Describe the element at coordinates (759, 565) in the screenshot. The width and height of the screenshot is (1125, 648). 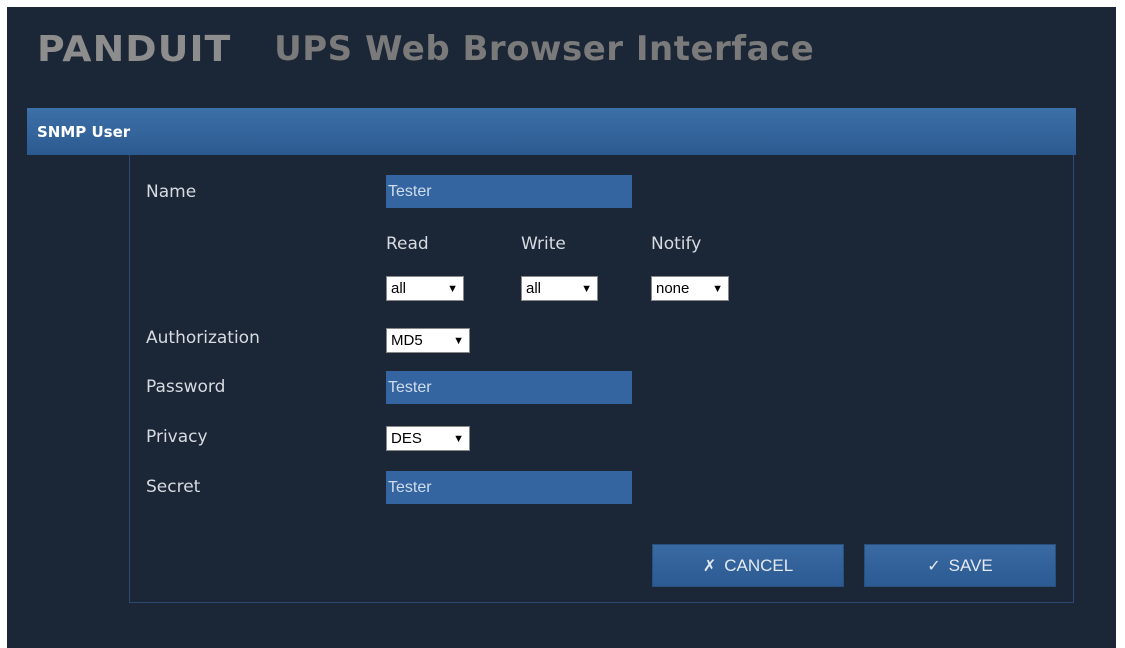
I see `cancel-button-label: CANCEL` at that location.